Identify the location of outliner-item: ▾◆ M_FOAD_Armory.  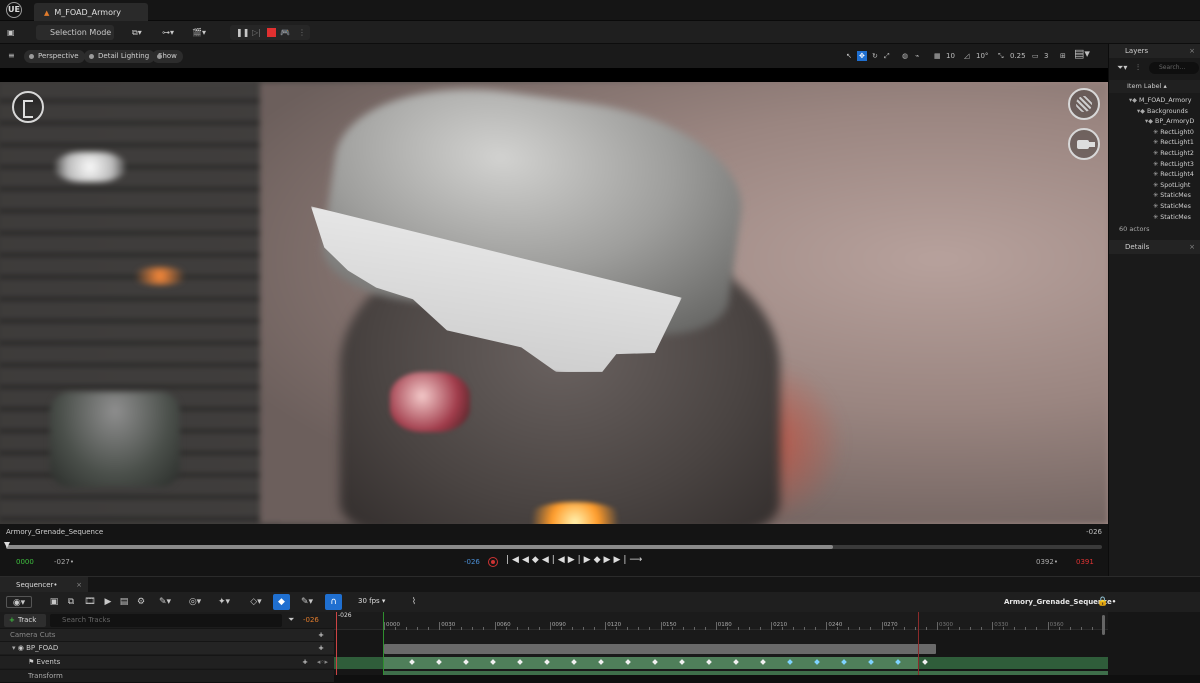
(1164, 101).